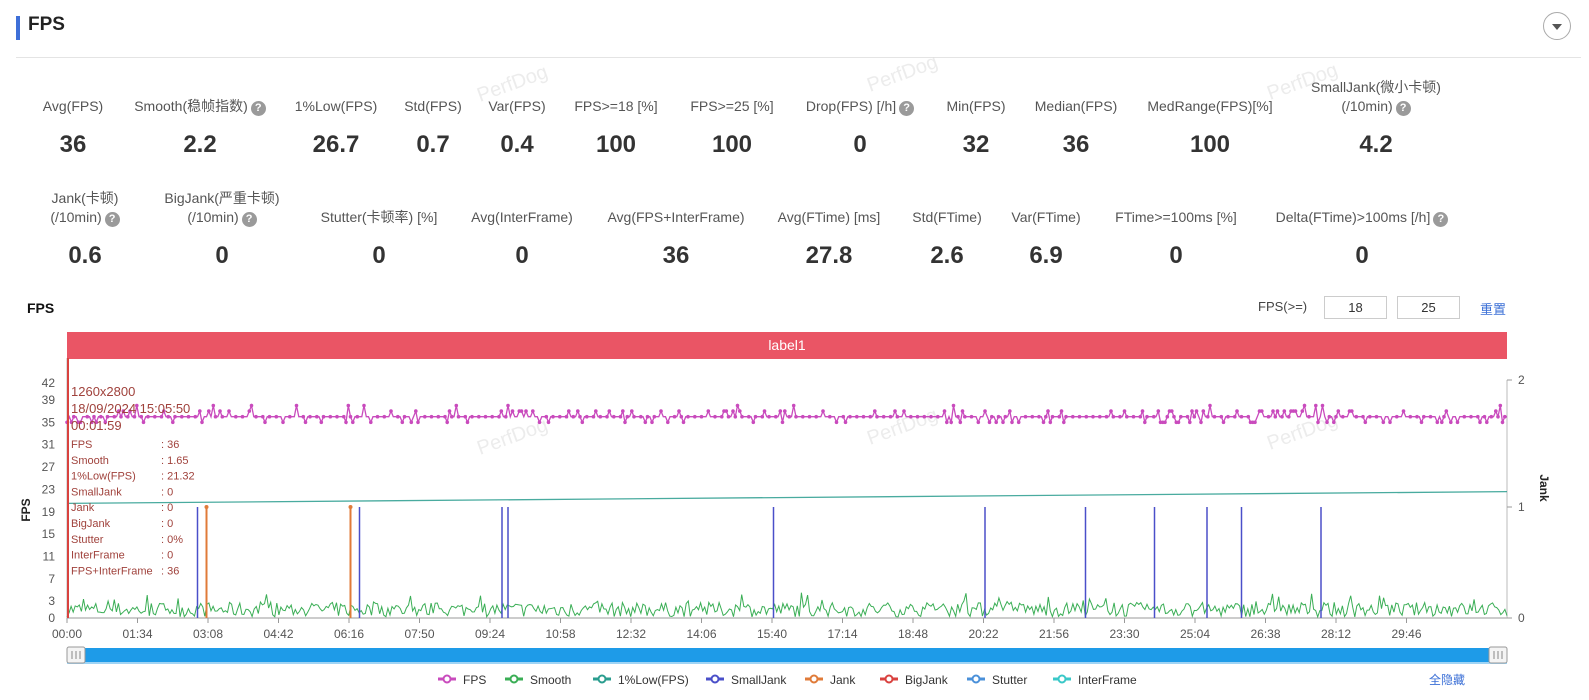 Image resolution: width=1589 pixels, height=700 pixels. Describe the element at coordinates (772, 634) in the screenshot. I see `x-tick-label: 15:40` at that location.